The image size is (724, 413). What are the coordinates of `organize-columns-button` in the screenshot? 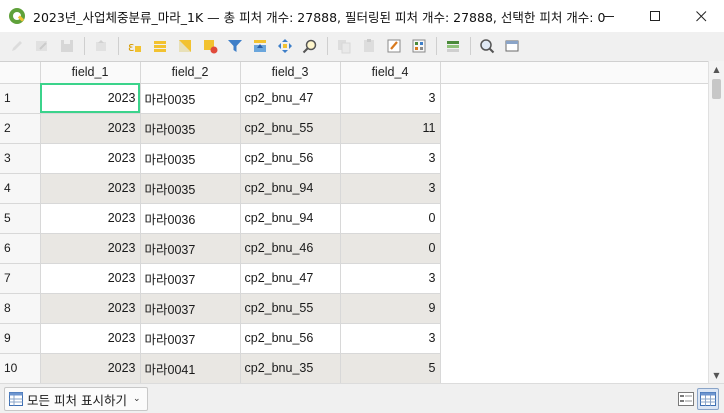 It's located at (453, 46).